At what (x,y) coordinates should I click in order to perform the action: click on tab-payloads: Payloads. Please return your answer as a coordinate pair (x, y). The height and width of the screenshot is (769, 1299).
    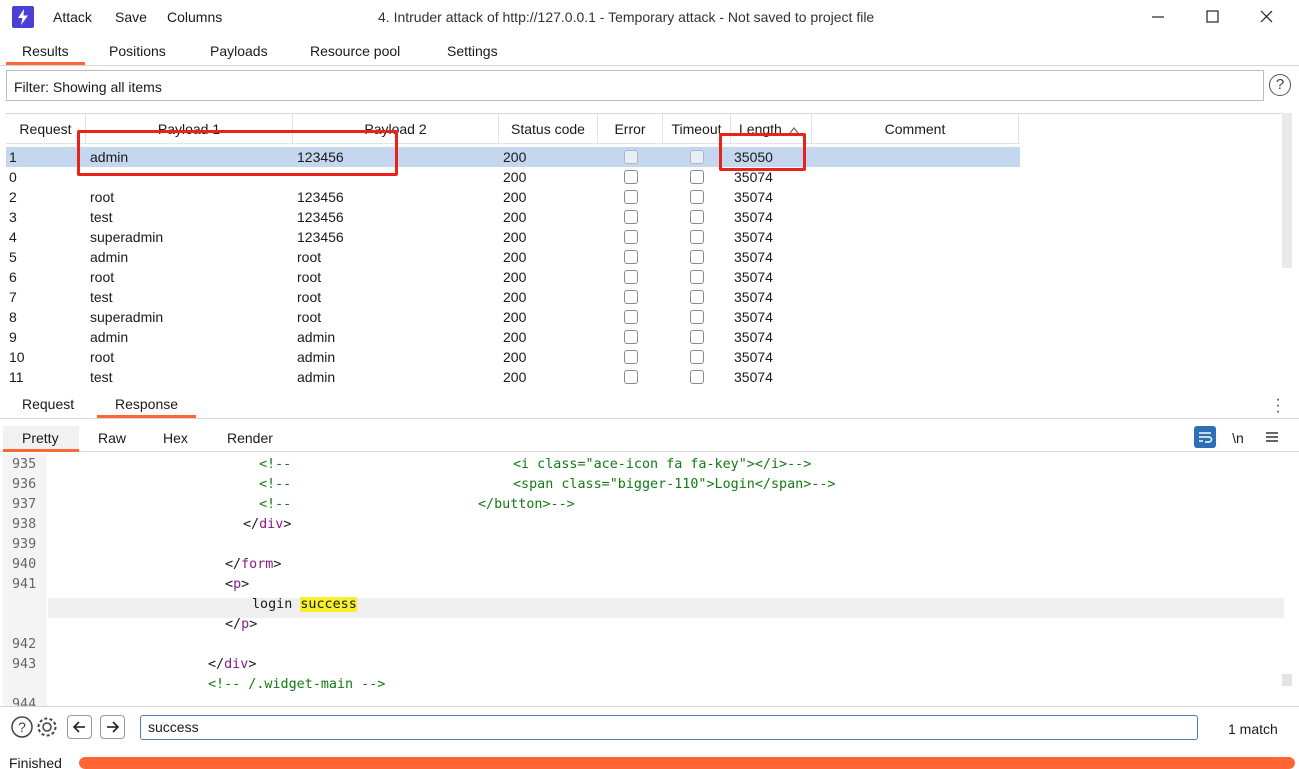
    Looking at the image, I should click on (239, 51).